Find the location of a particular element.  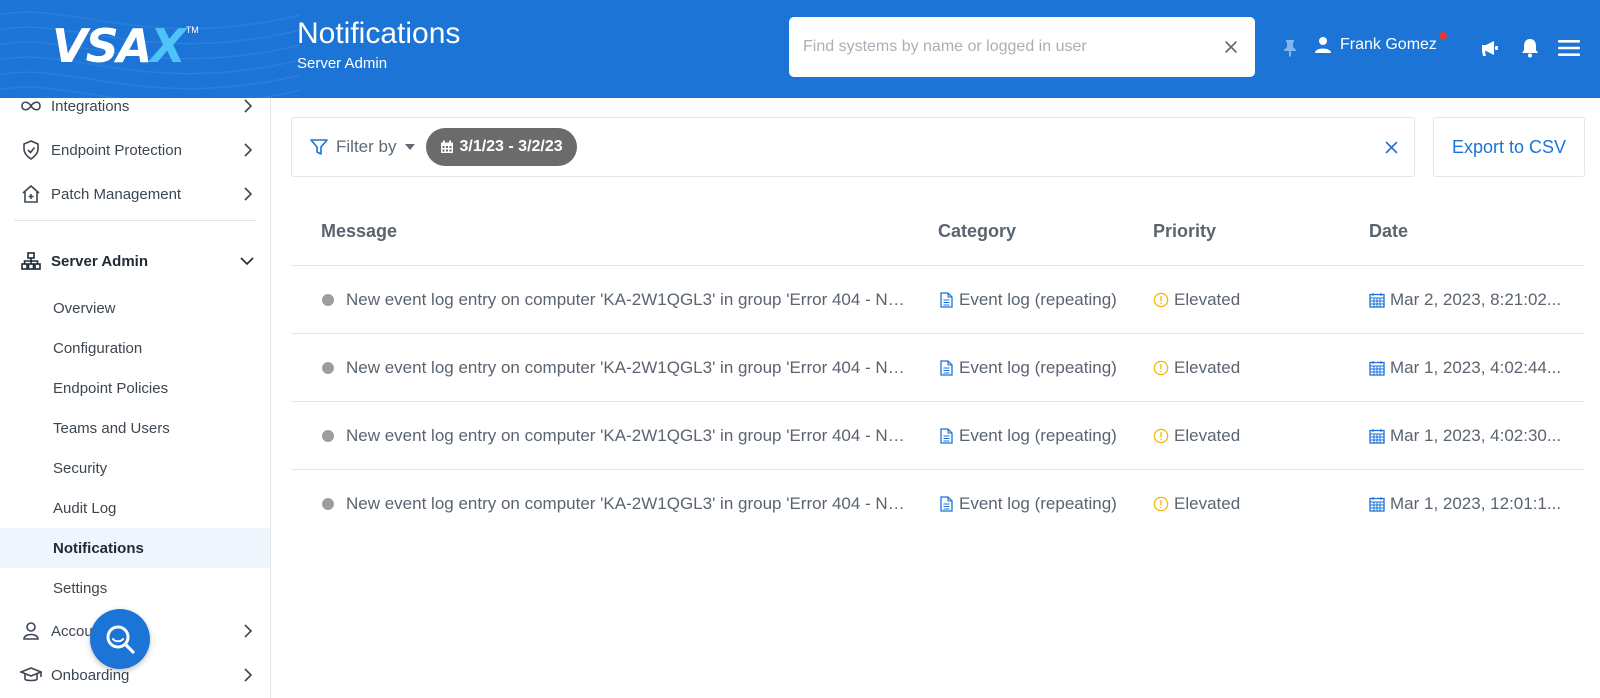

infinity-icon is located at coordinates (31, 107).